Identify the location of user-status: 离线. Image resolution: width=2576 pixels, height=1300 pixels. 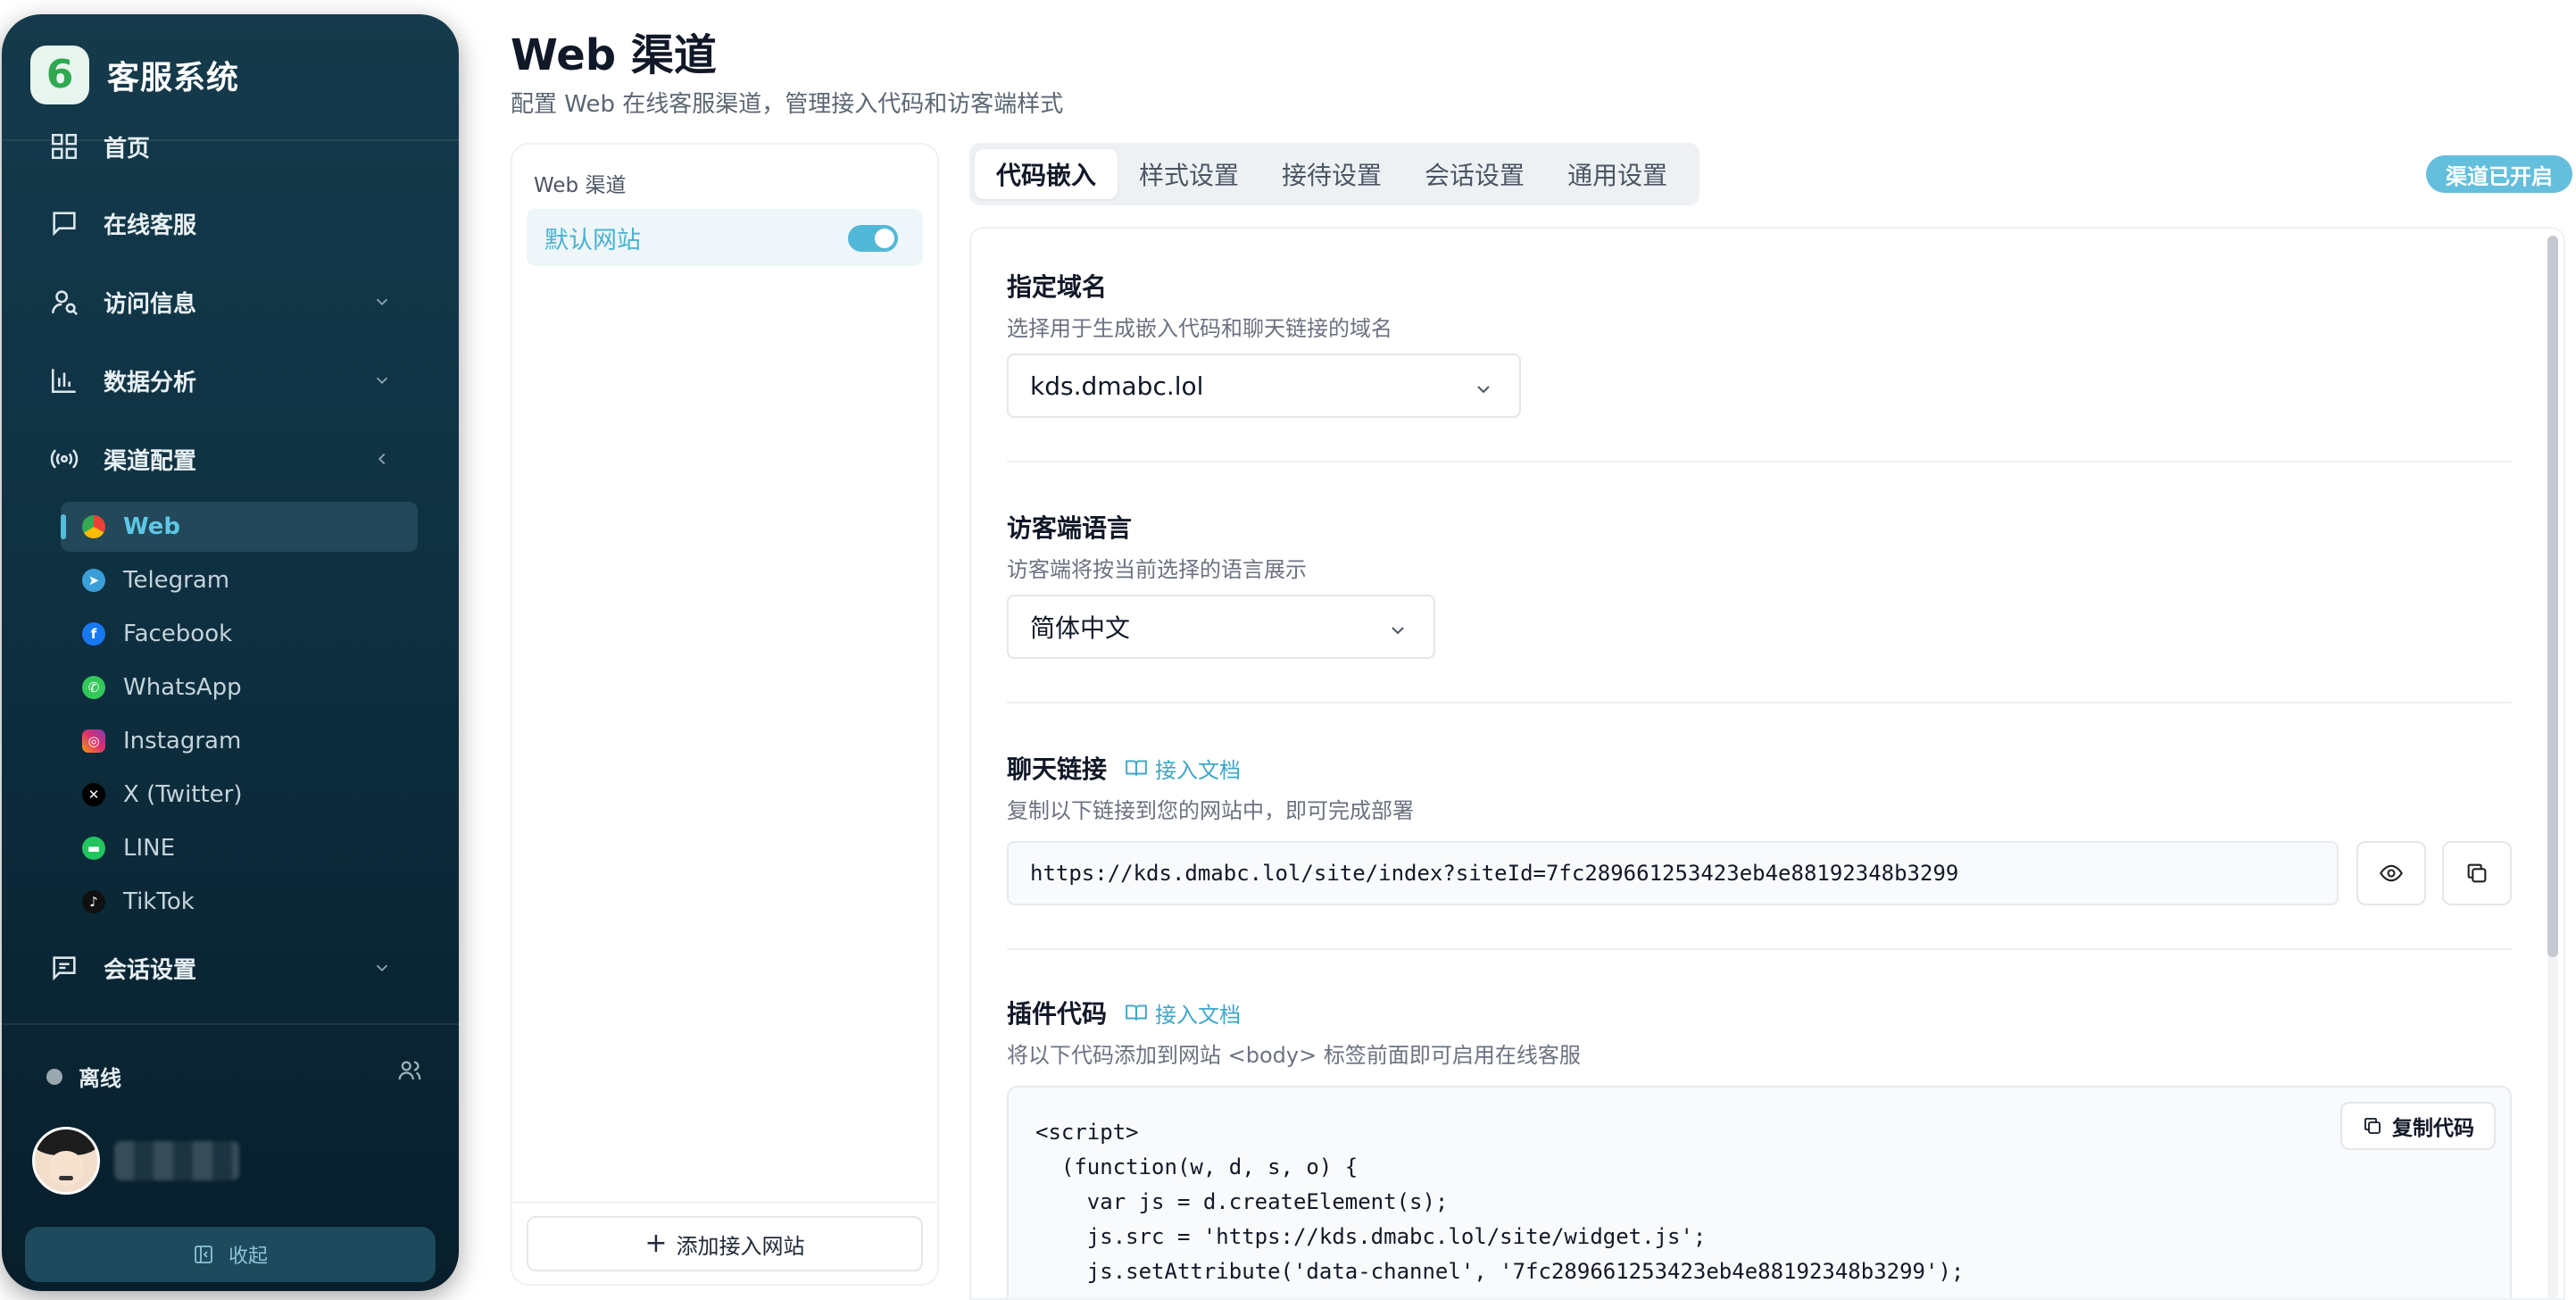
(84, 1077).